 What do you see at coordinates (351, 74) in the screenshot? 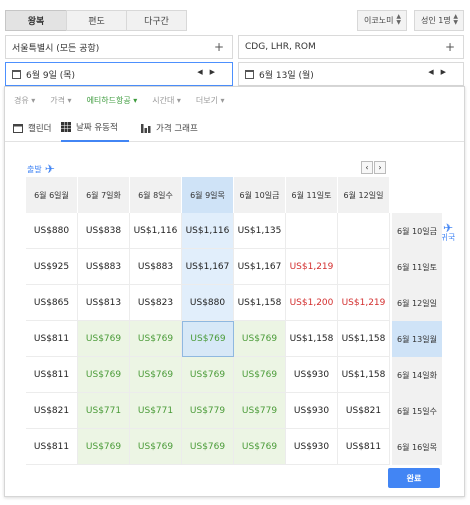
I see `return-date-field: 6월 13일 (월) ◀▶` at bounding box center [351, 74].